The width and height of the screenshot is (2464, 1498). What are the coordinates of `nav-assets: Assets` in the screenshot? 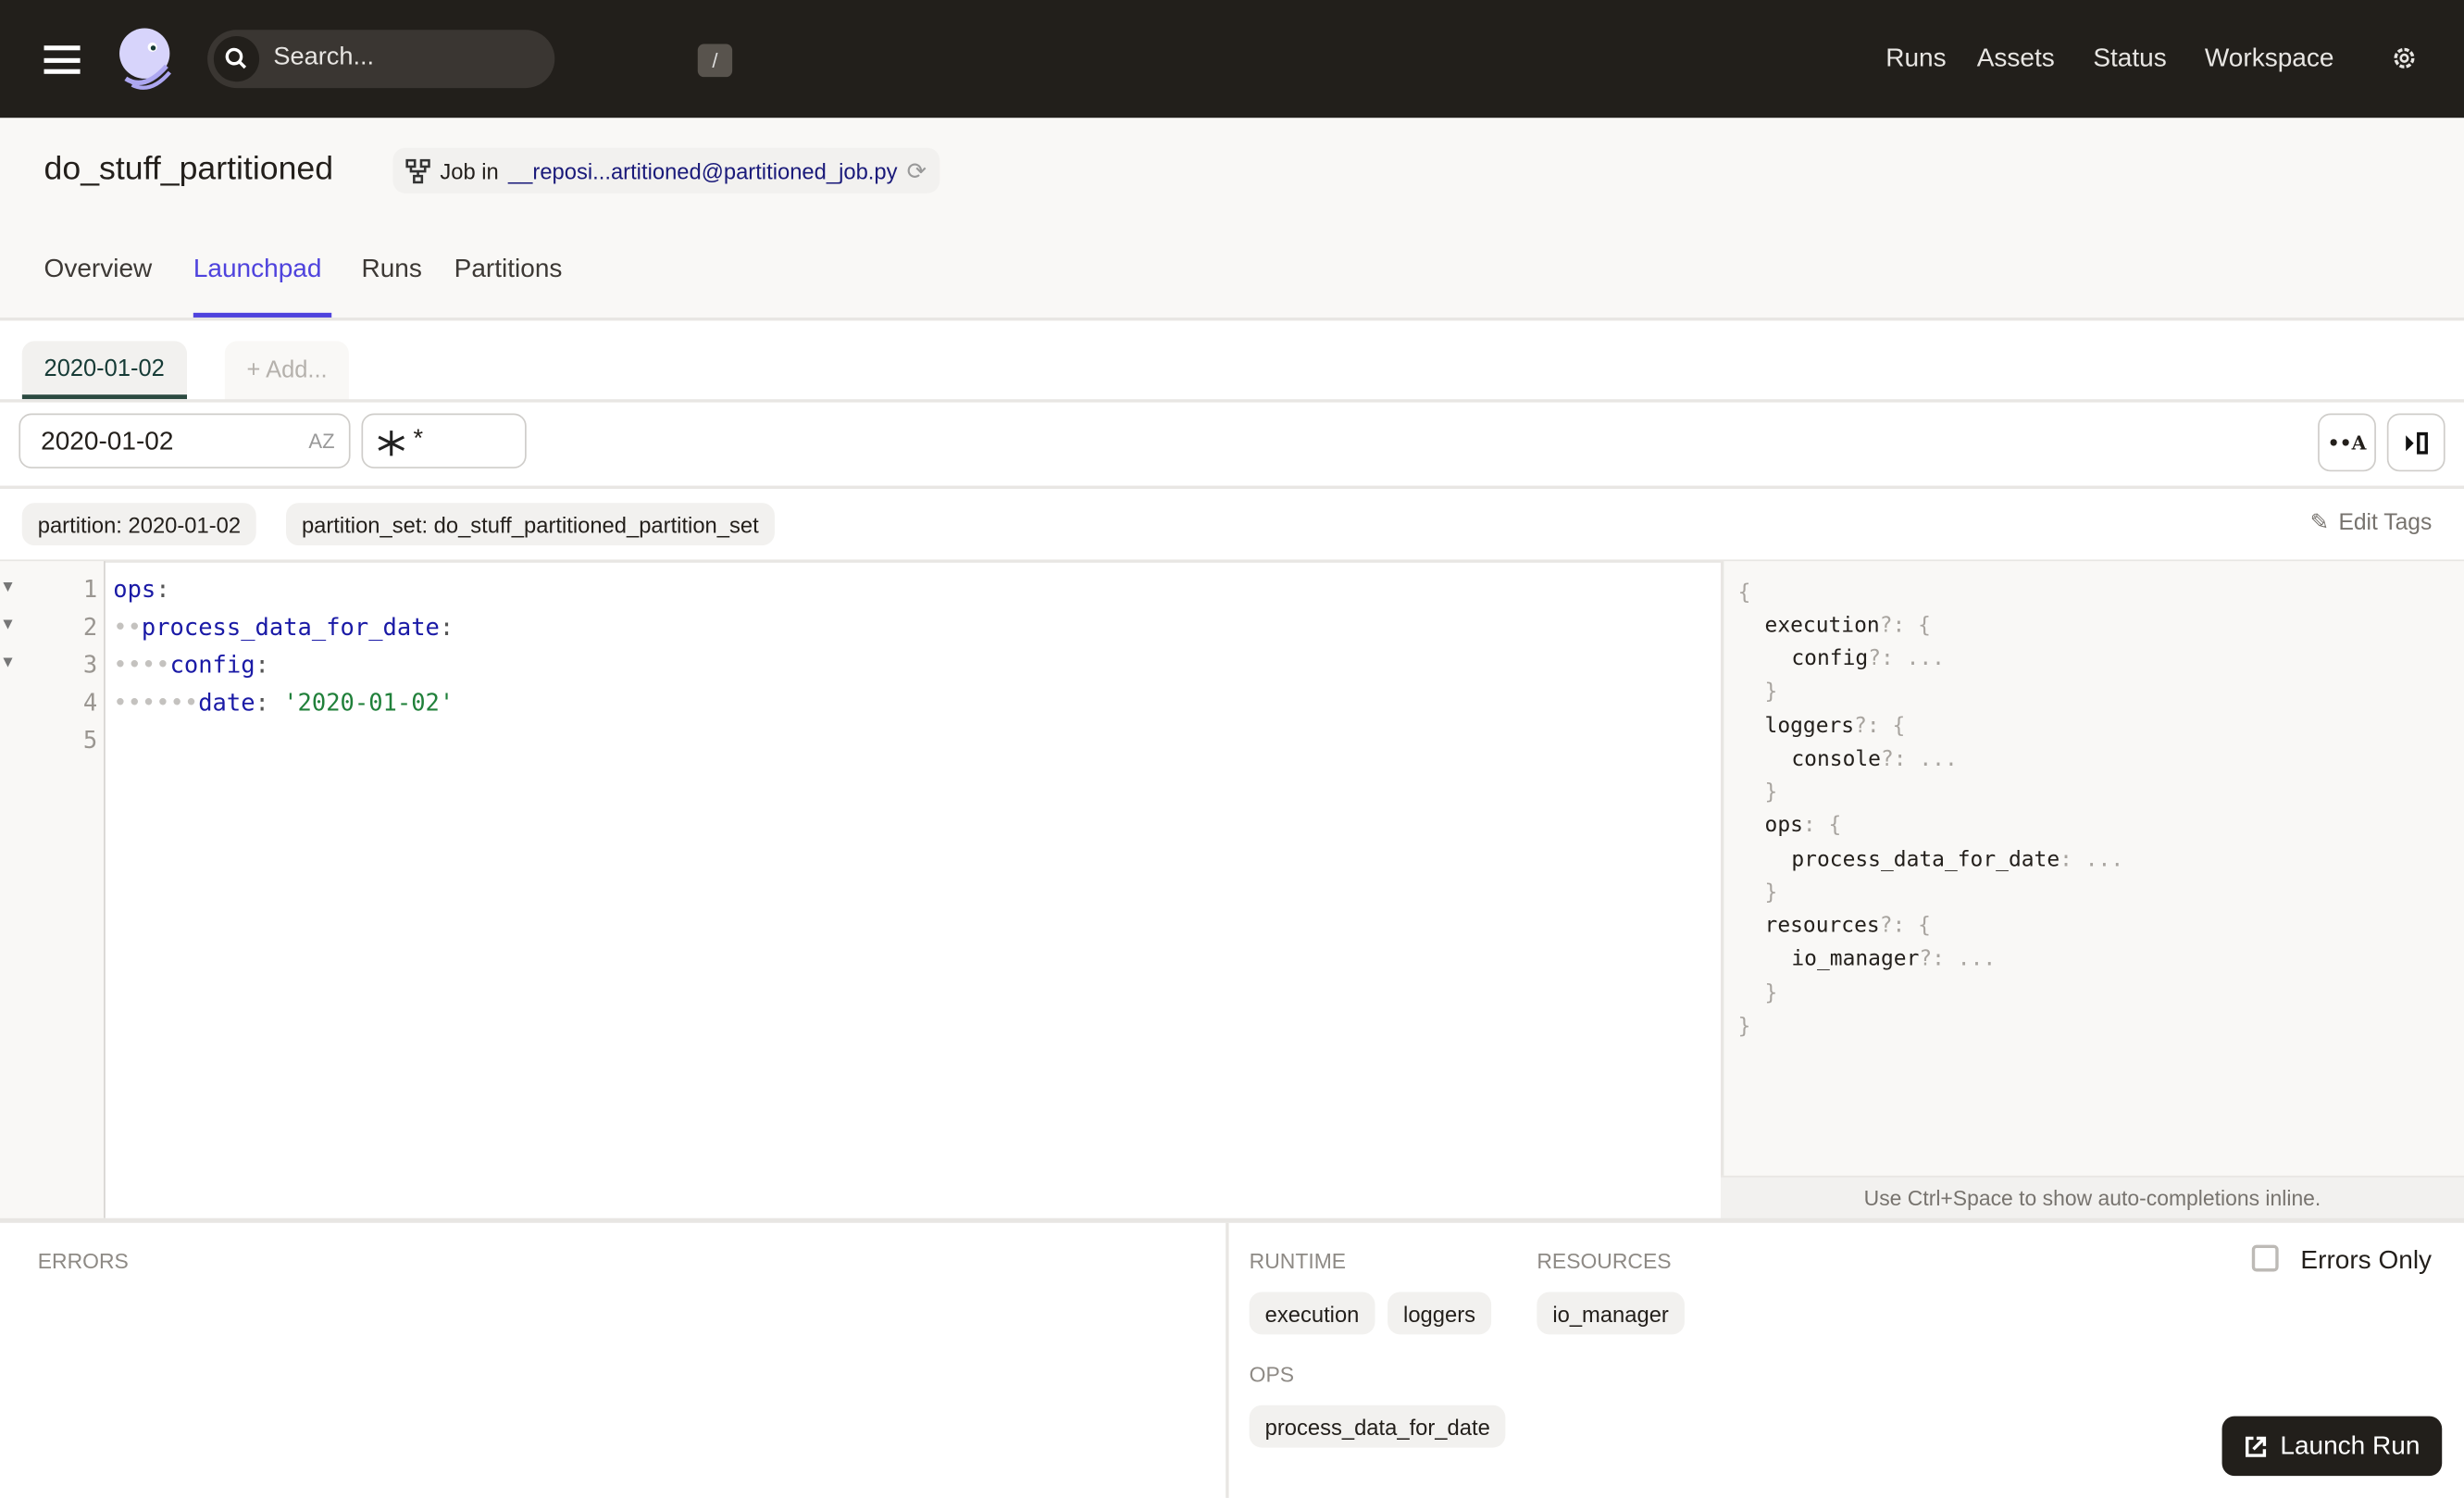 It's located at (2016, 59).